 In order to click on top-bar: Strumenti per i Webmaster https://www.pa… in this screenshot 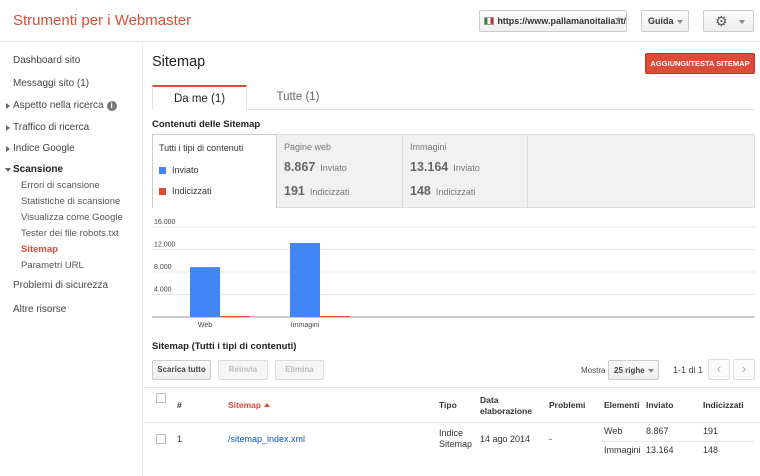, I will do `click(380, 21)`.